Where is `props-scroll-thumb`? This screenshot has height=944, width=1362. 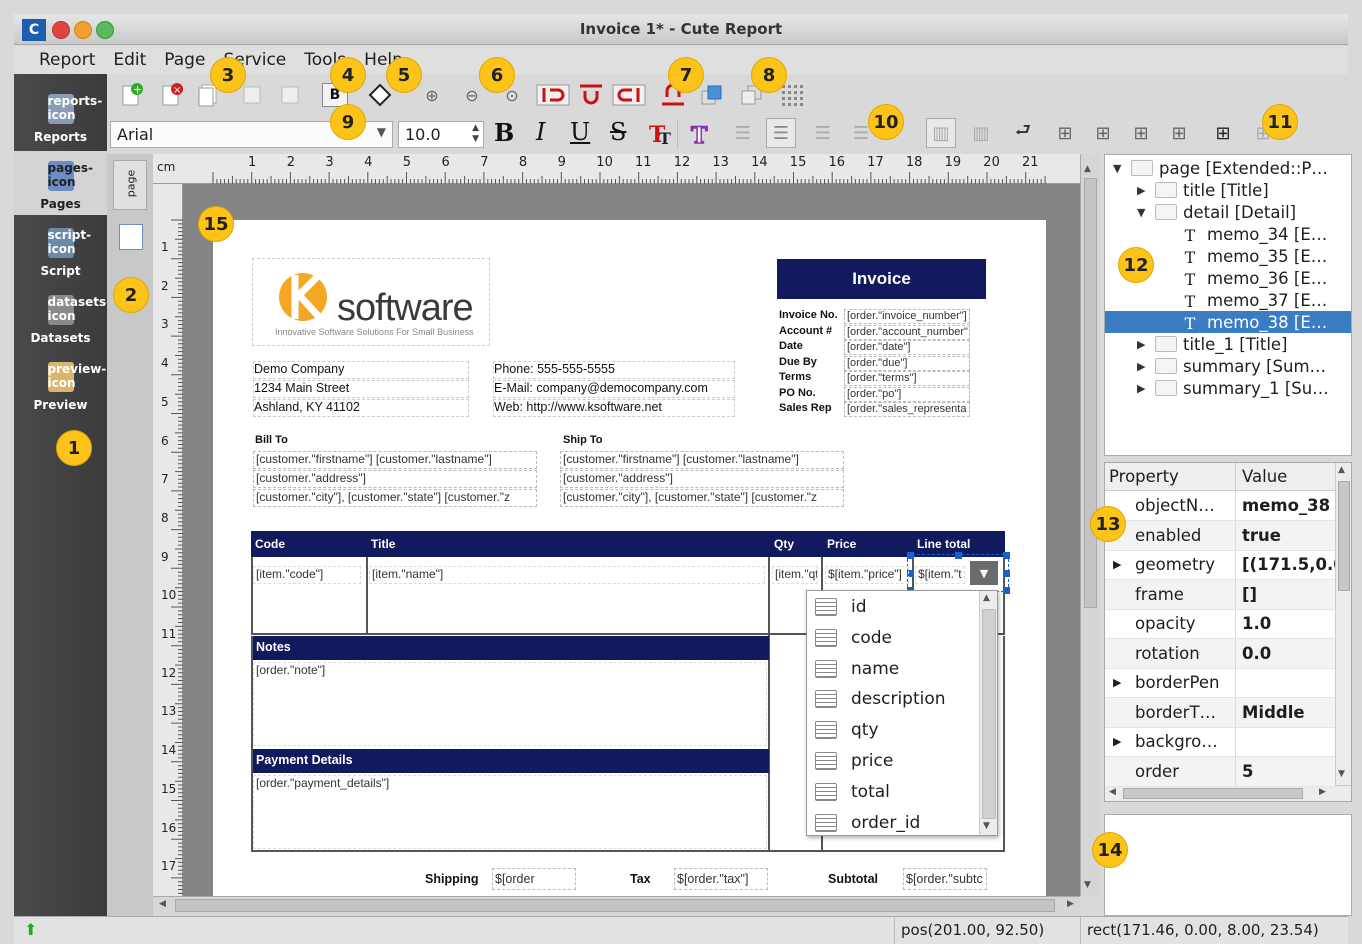
props-scroll-thumb is located at coordinates (1344, 536).